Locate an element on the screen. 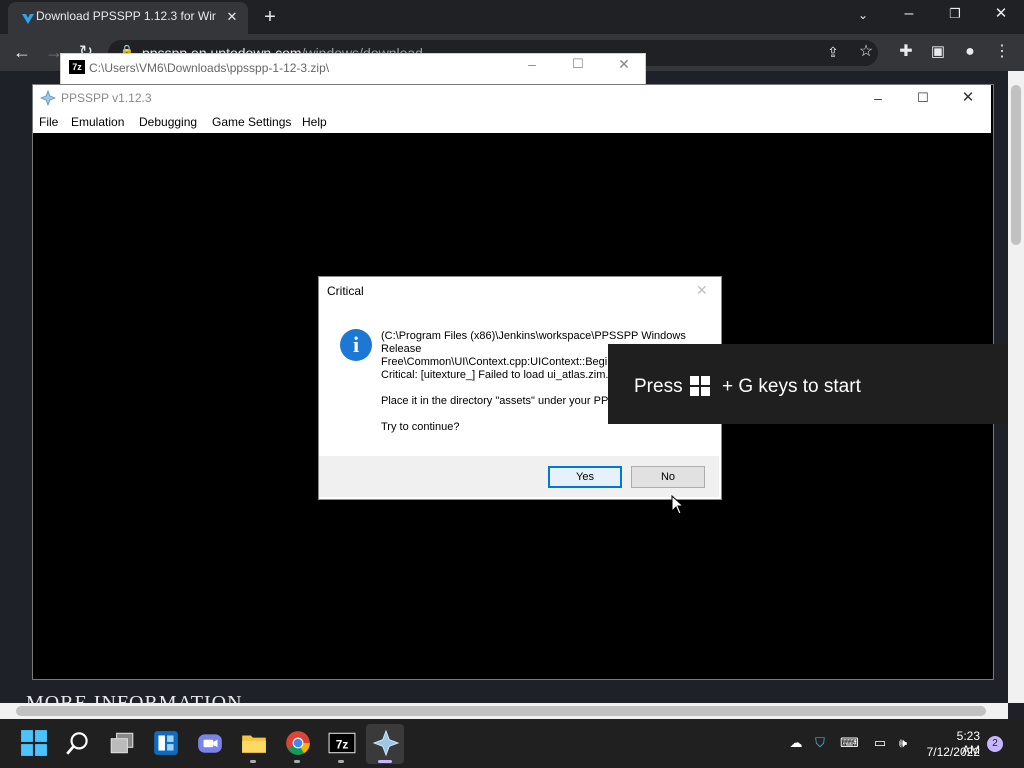  no-button: No is located at coordinates (668, 477).